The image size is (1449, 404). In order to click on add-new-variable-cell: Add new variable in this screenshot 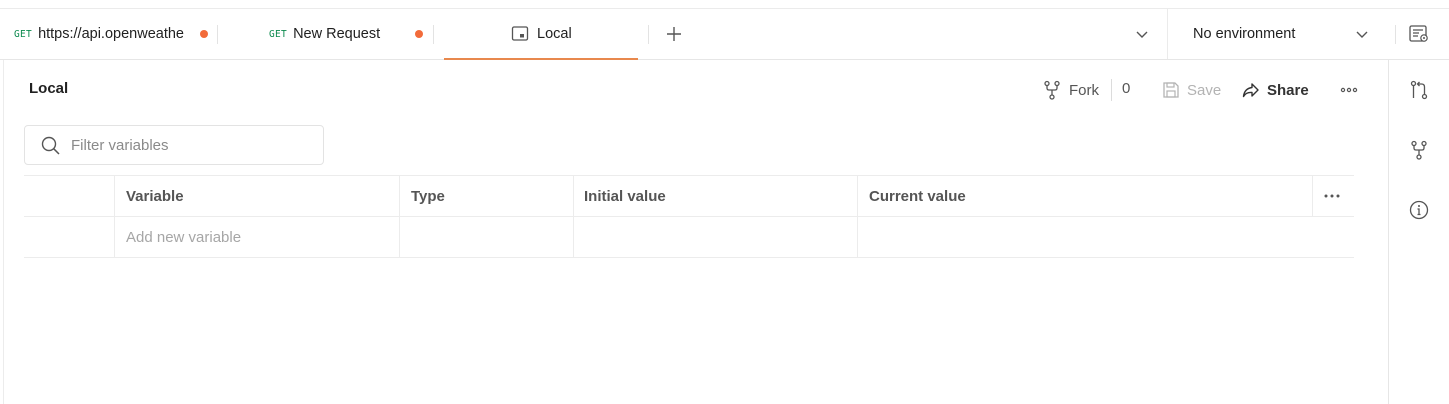, I will do `click(257, 237)`.